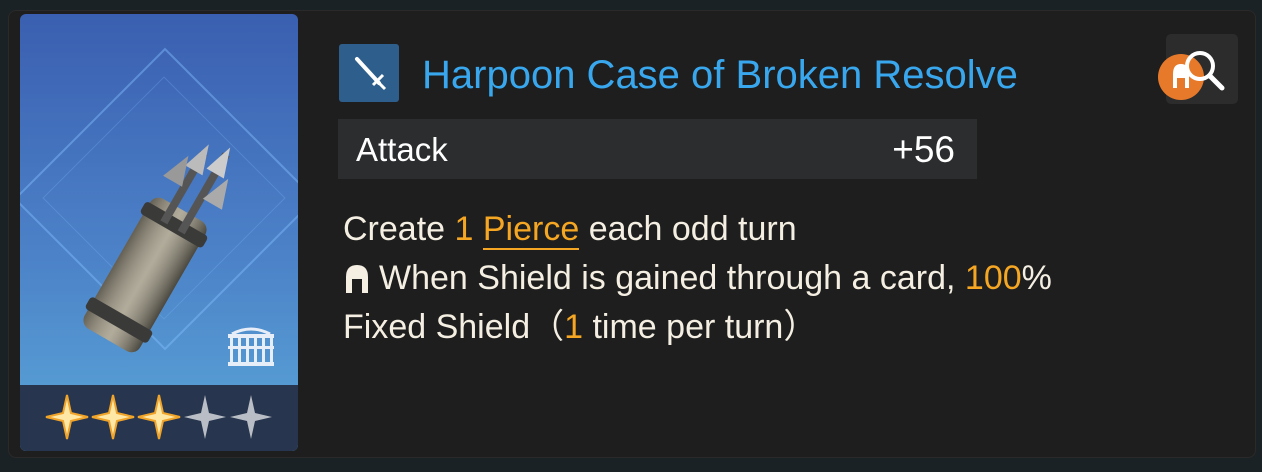  I want to click on effect-text: When Shield is gained through a card,, so click(672, 278).